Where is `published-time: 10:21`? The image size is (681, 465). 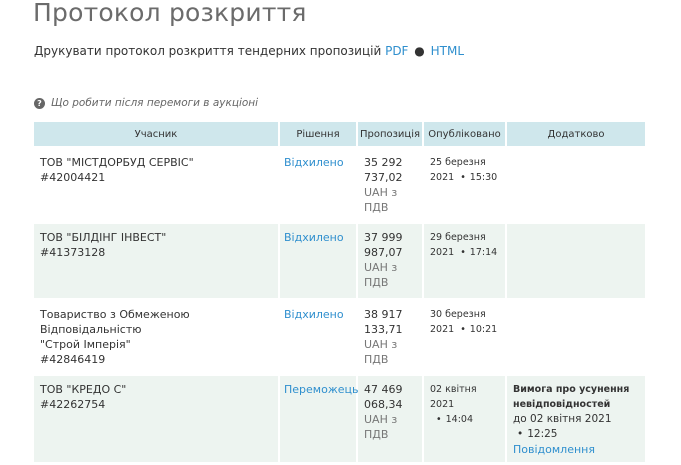
published-time: 10:21 is located at coordinates (483, 329).